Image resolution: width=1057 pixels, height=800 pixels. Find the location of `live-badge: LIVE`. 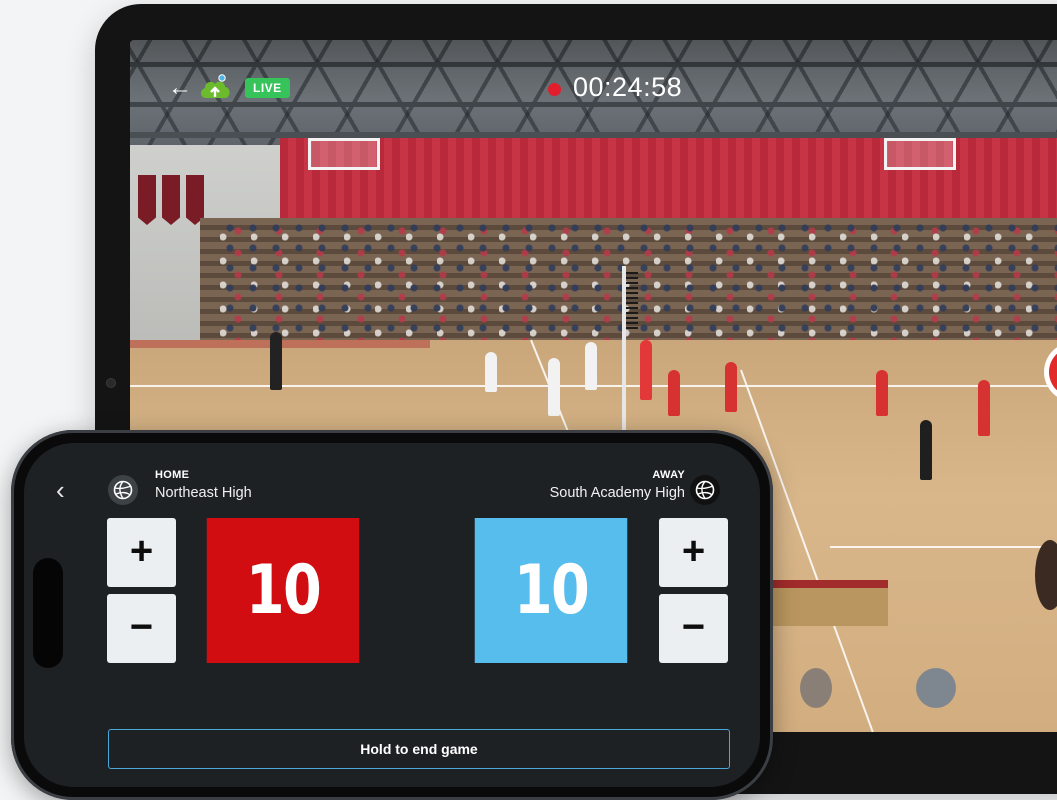

live-badge: LIVE is located at coordinates (267, 88).